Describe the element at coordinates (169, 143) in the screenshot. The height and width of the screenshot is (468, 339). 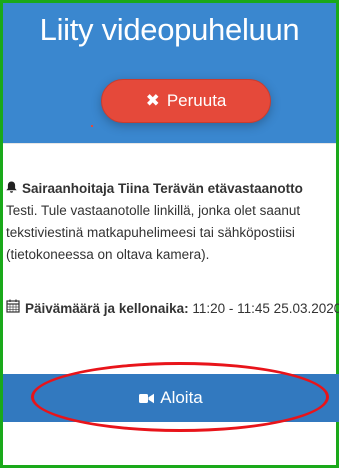
I see `divider` at that location.